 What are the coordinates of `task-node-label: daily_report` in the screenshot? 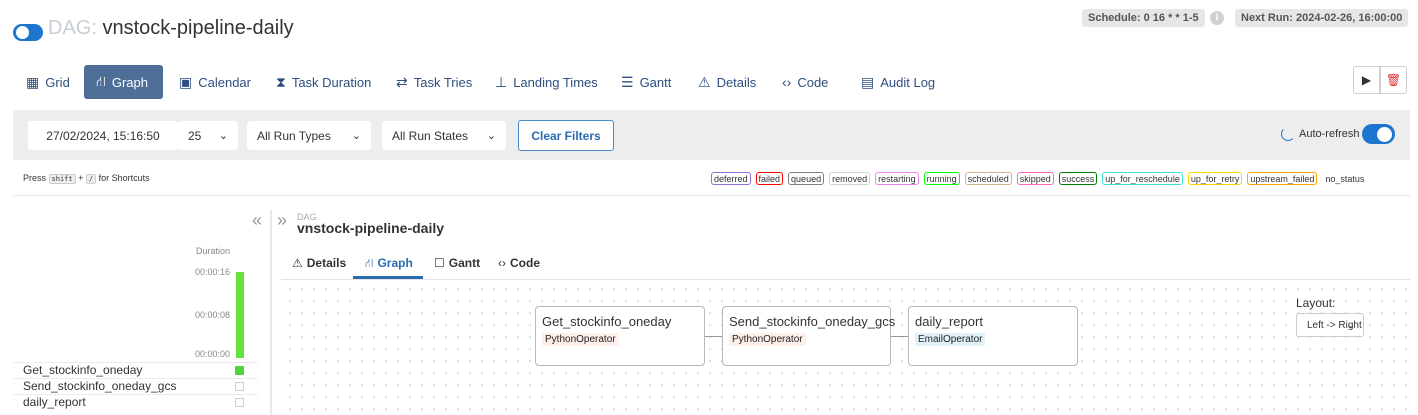 It's located at (949, 321).